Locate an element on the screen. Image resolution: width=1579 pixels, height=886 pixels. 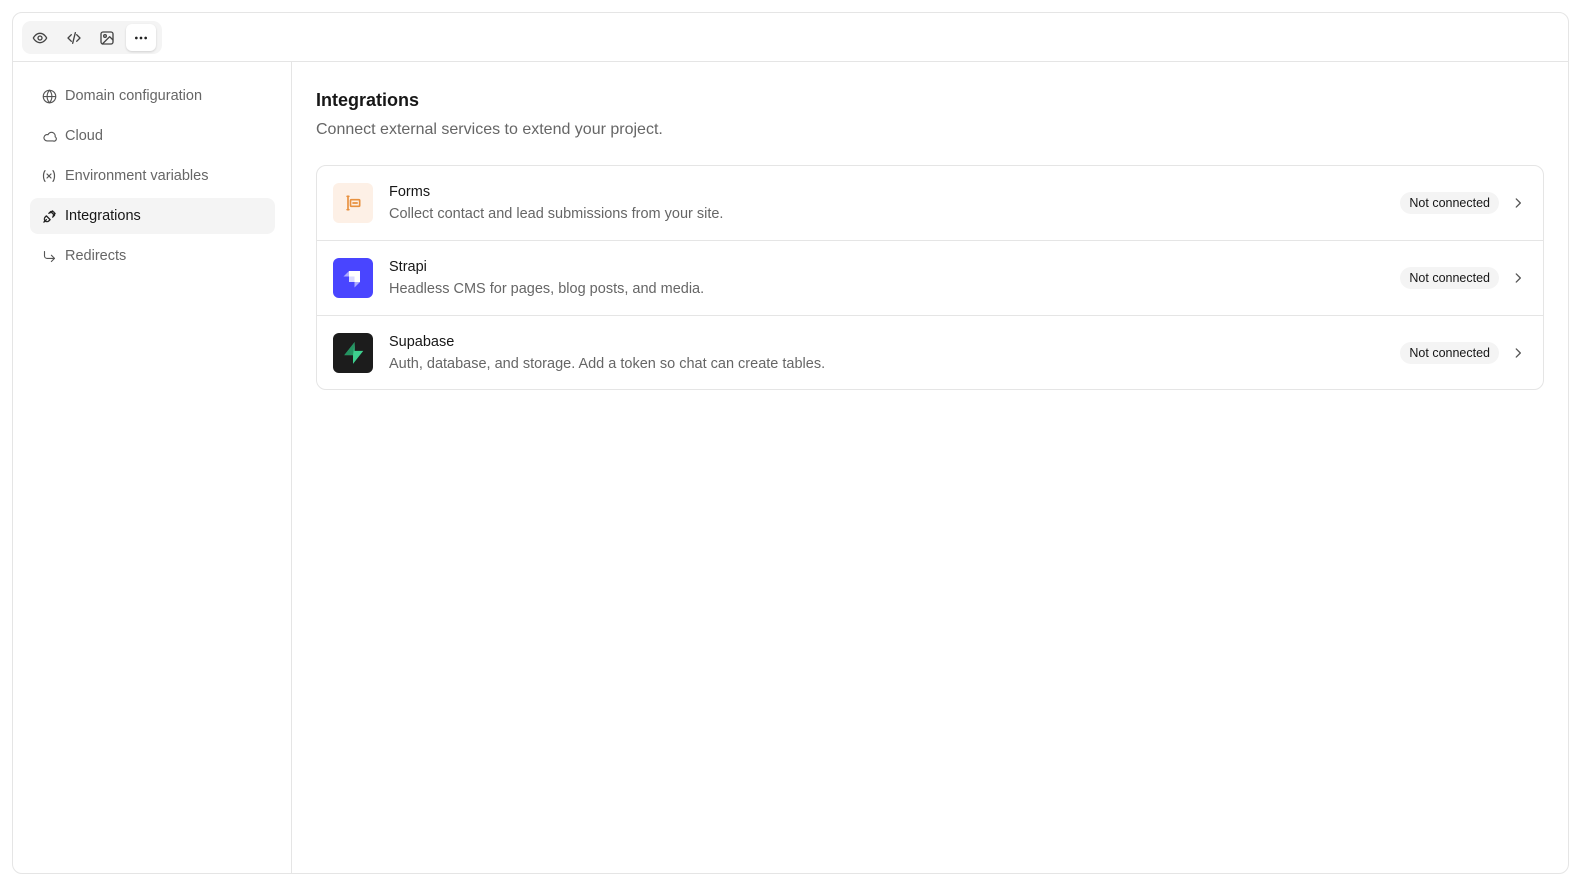
sidebar-item-environment-variables: Environment variables is located at coordinates (152, 176).